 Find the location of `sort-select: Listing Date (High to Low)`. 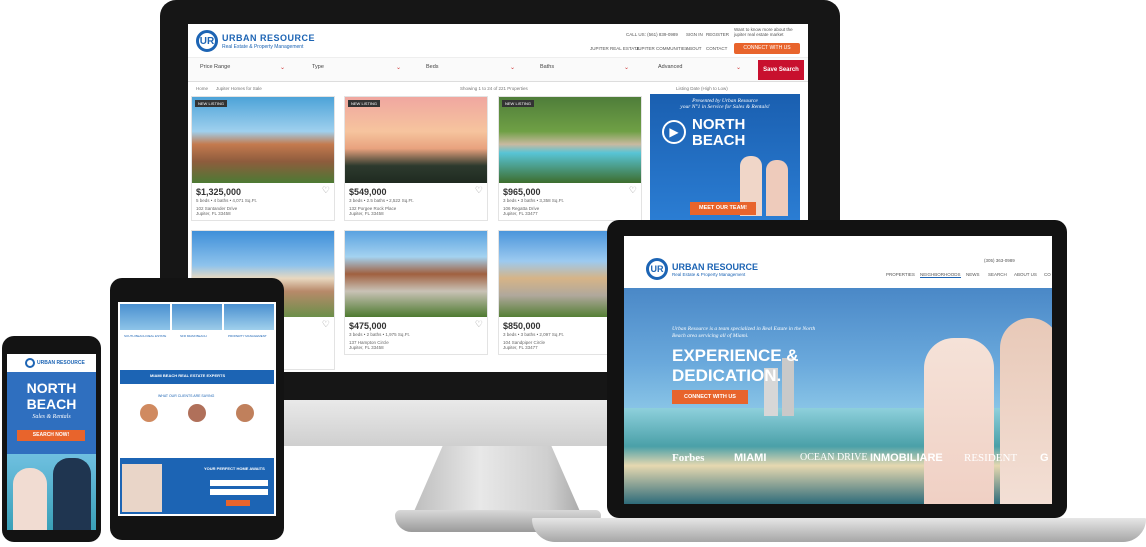

sort-select: Listing Date (High to Low) is located at coordinates (702, 88).